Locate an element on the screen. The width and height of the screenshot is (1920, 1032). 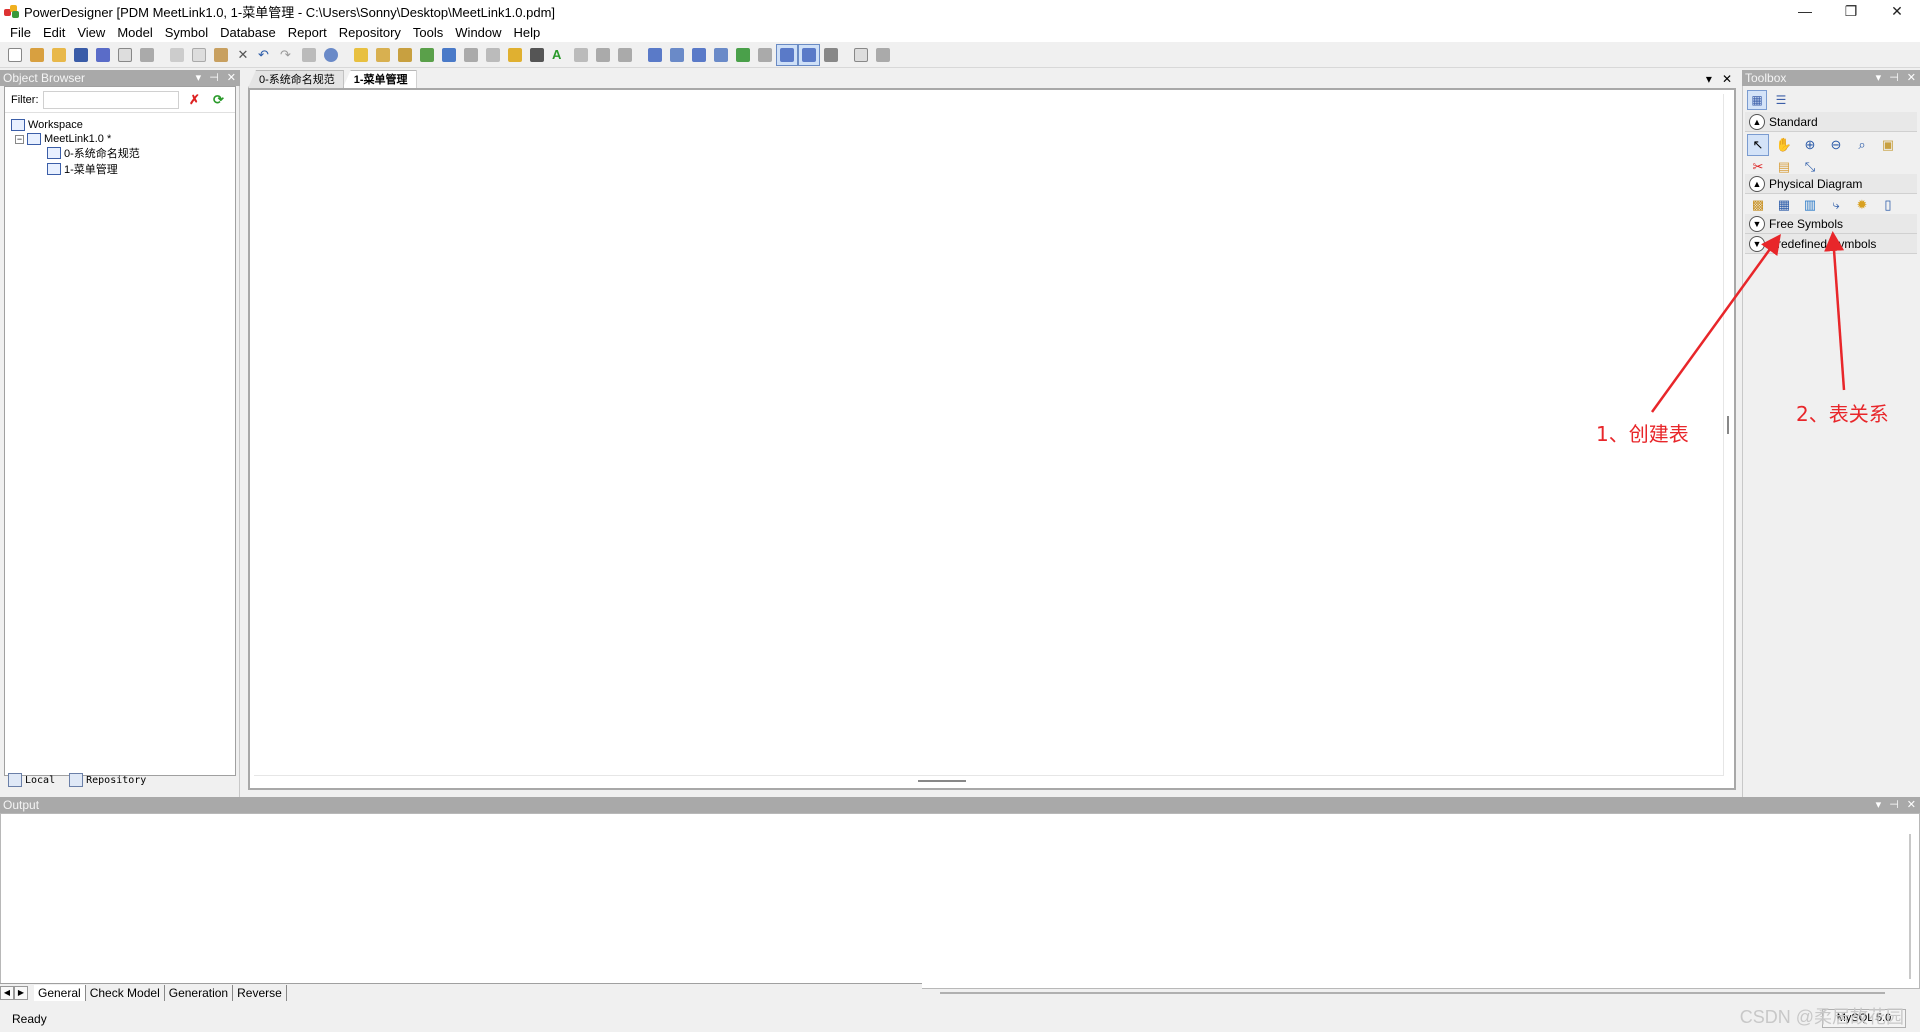
clear-filter-icon: ✗ is located at coordinates (195, 100).